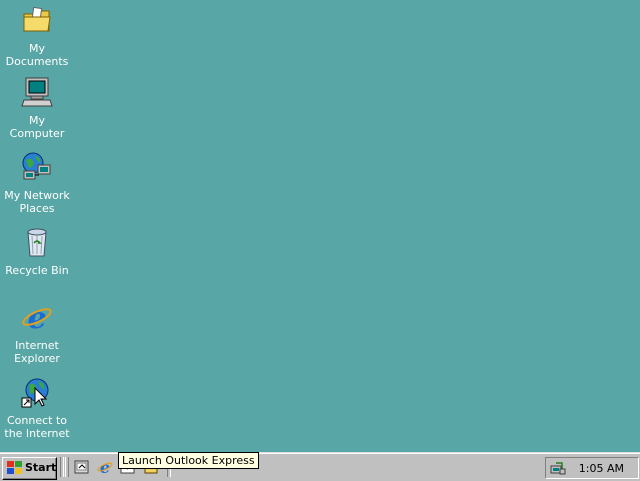 Image resolution: width=640 pixels, height=481 pixels. What do you see at coordinates (188, 460) in the screenshot?
I see `tooltip: Launch Outlook Express` at bounding box center [188, 460].